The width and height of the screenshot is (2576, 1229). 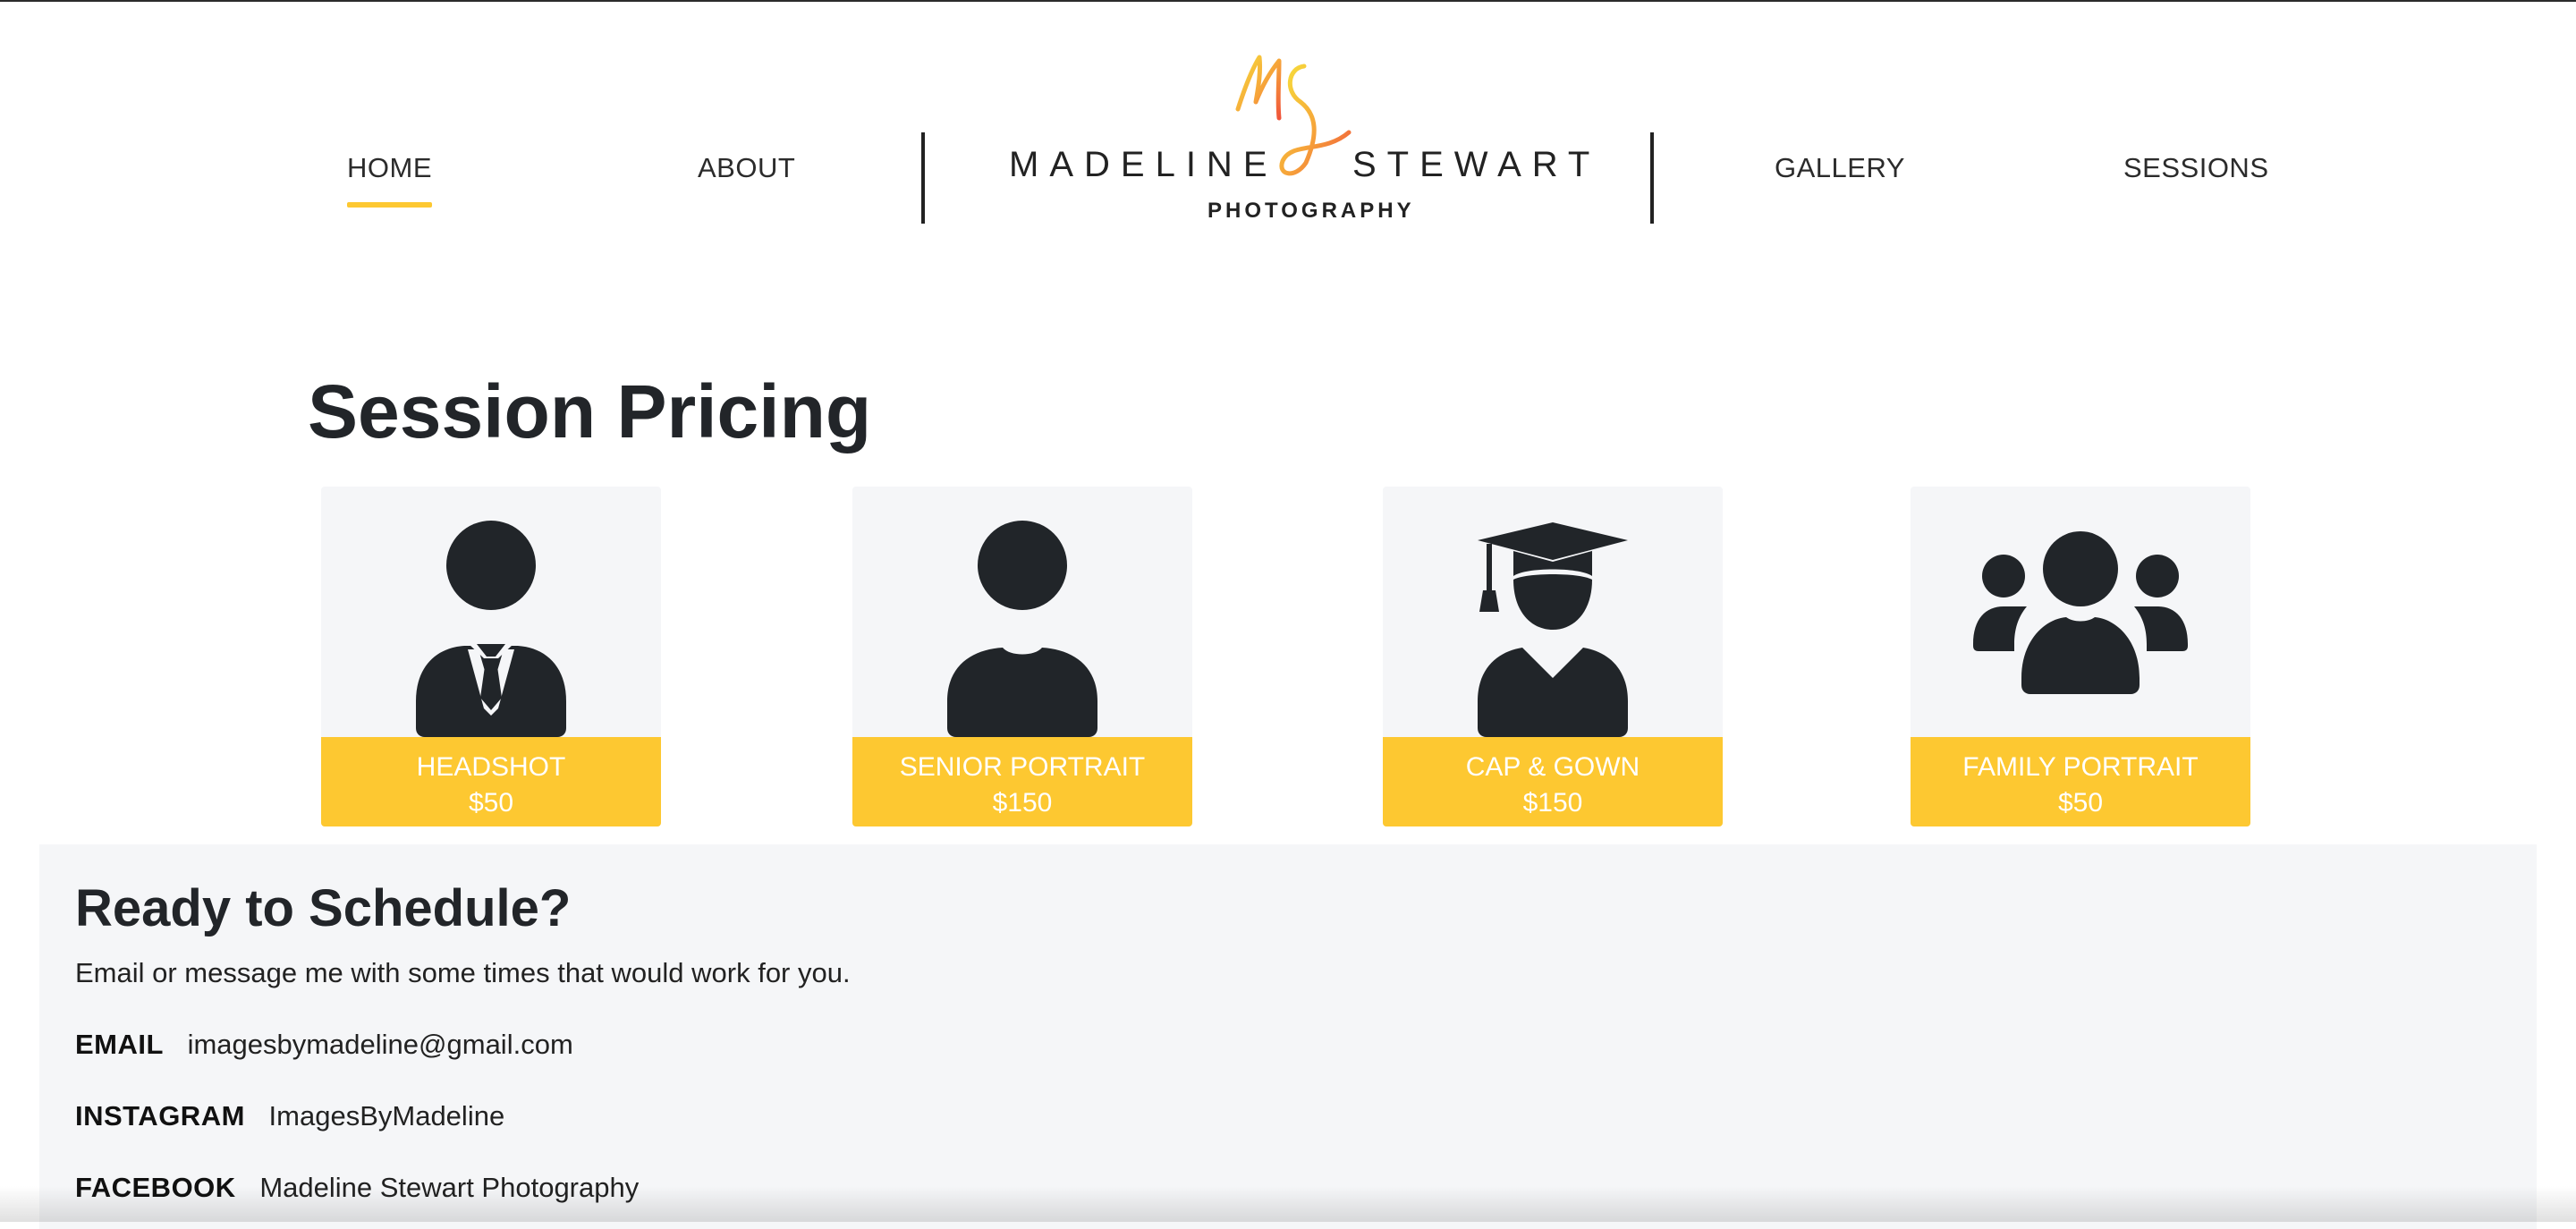 What do you see at coordinates (2080, 767) in the screenshot?
I see `card-title: FAMILY PORTRAIT` at bounding box center [2080, 767].